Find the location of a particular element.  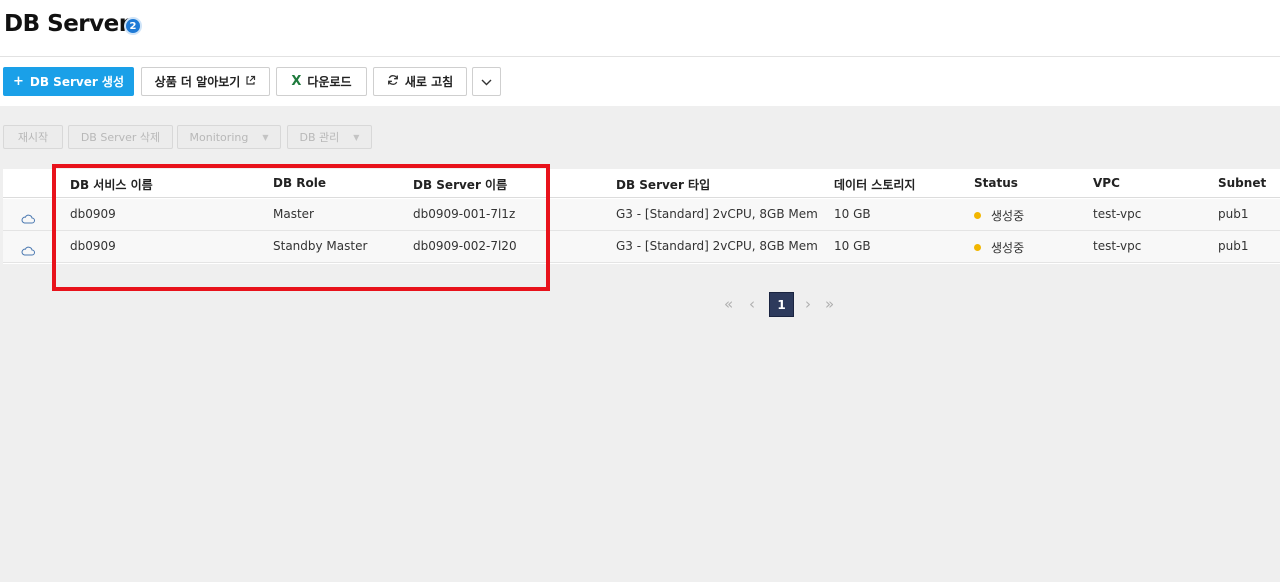

count-badge: 2 is located at coordinates (133, 26).